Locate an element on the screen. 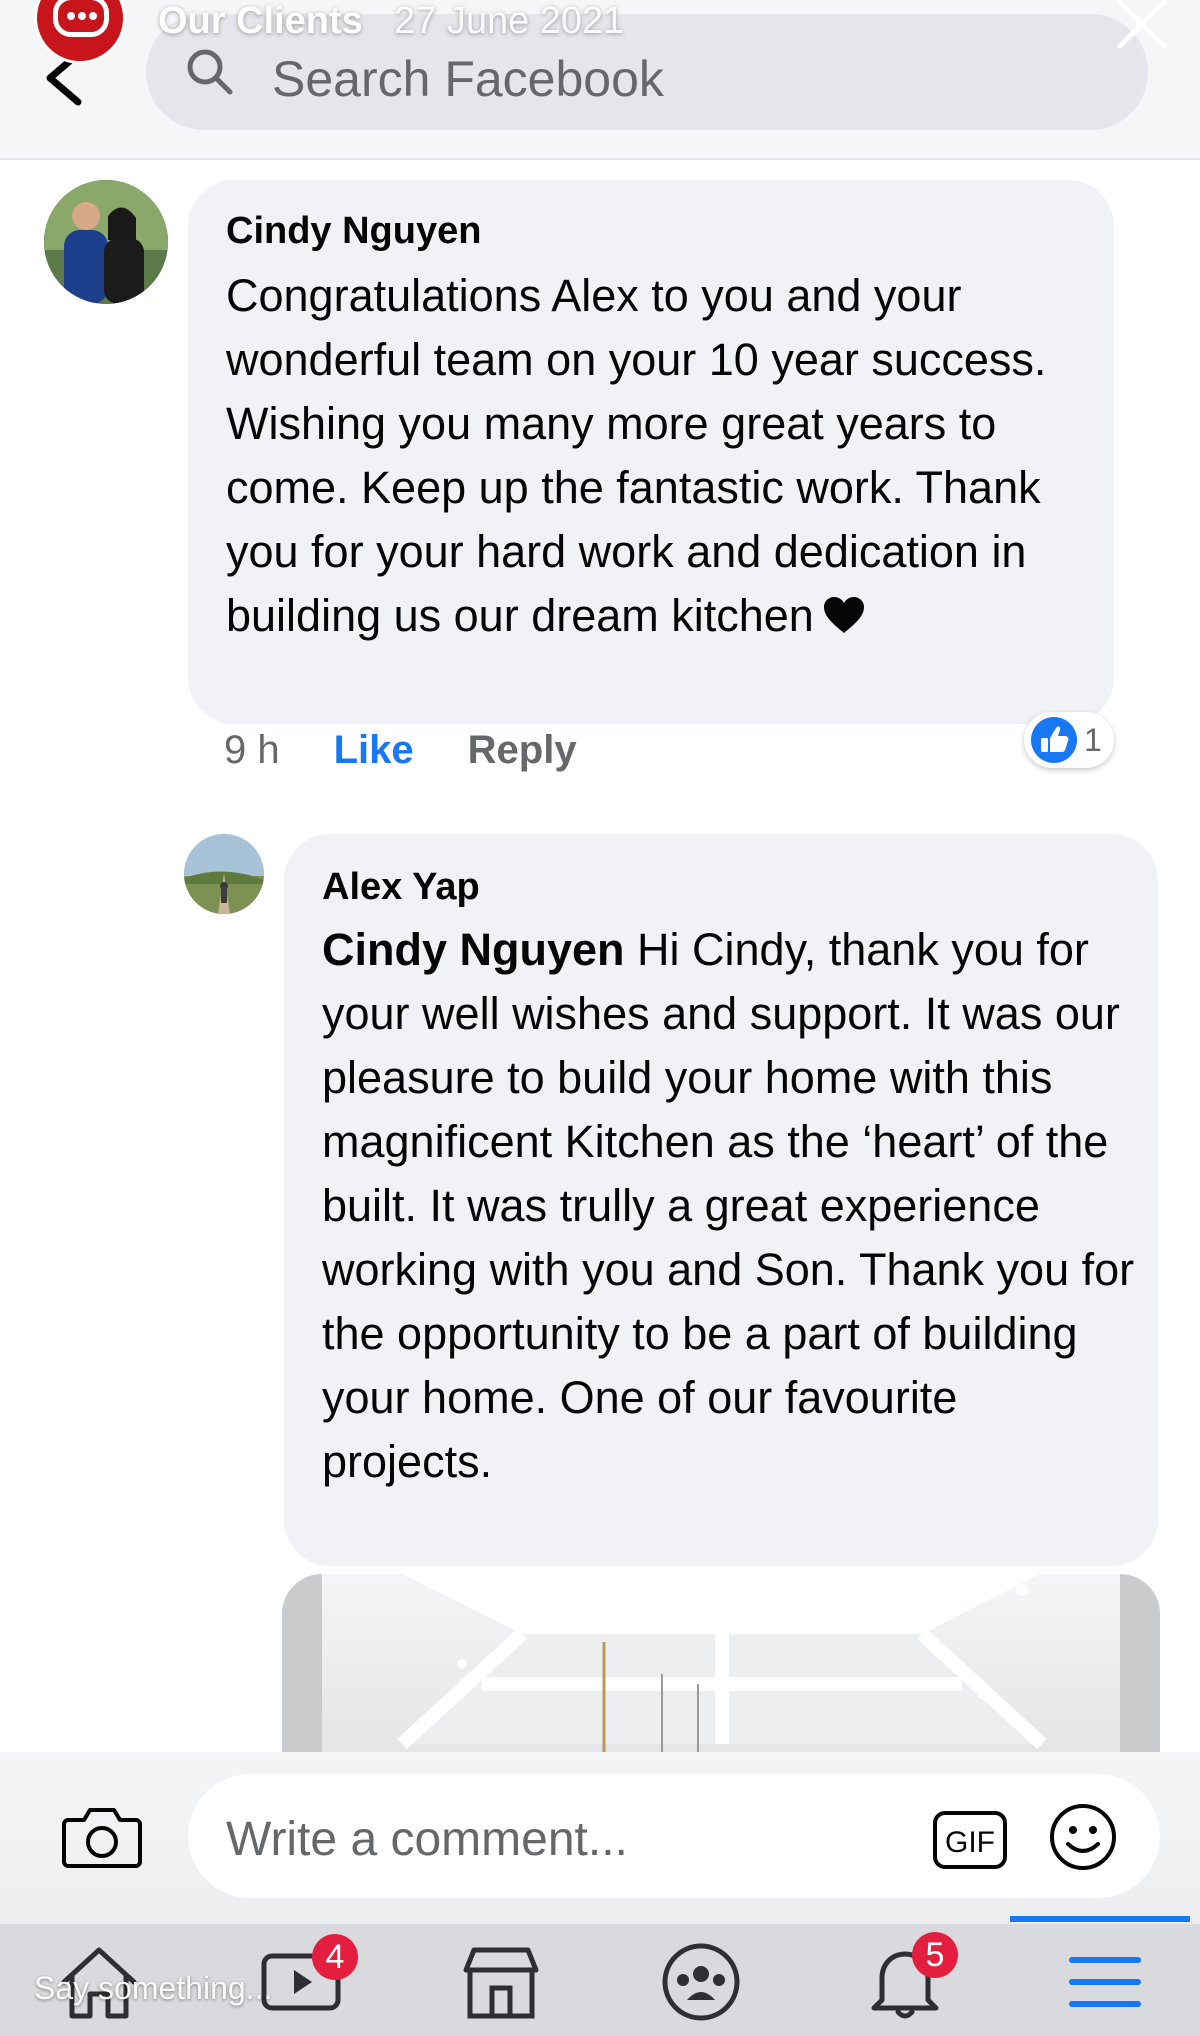 Image resolution: width=1200 pixels, height=2036 pixels. search-icon is located at coordinates (210, 72).